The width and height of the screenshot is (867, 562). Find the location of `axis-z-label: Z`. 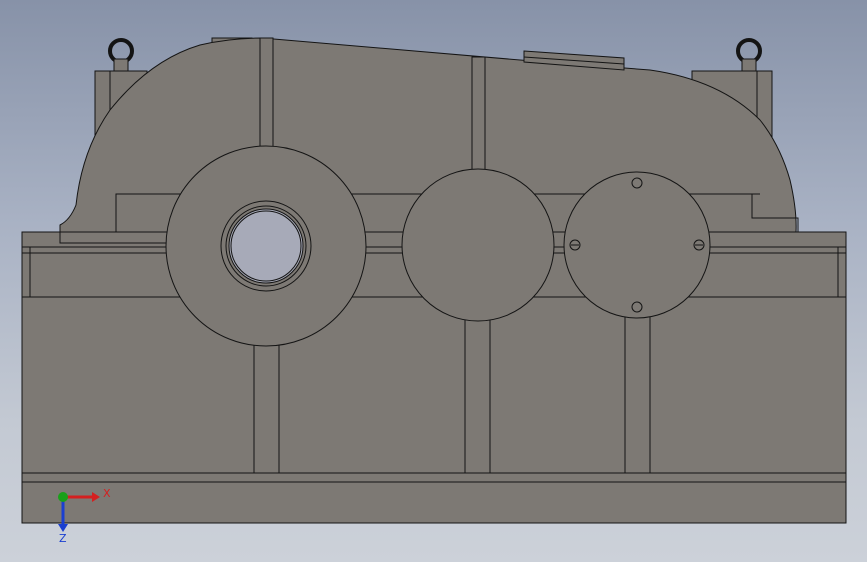

axis-z-label: Z is located at coordinates (63, 538).